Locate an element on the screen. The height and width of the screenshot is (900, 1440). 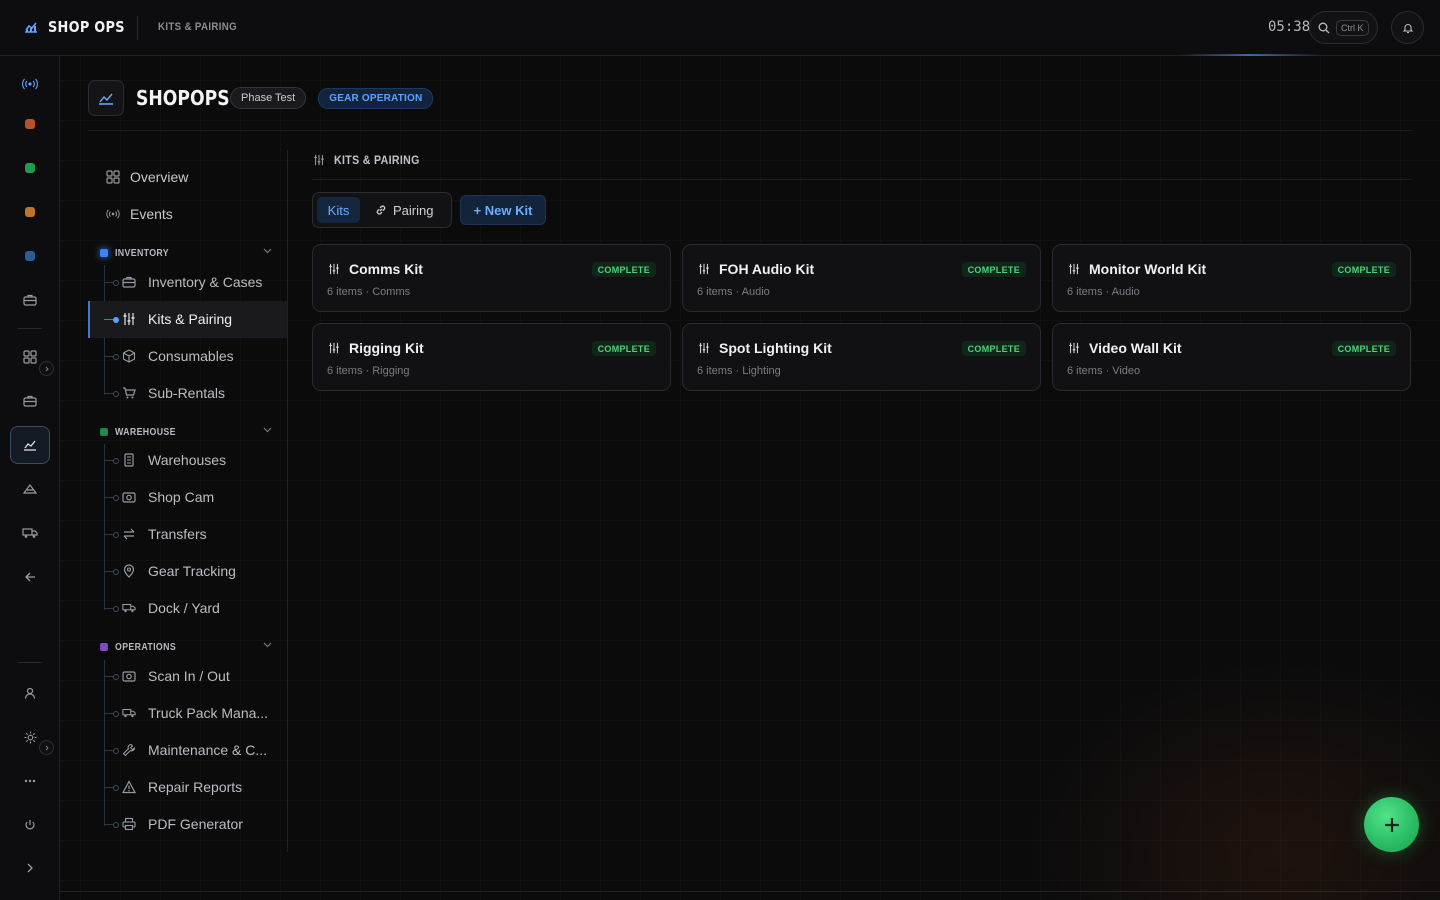
nav-repair-reports: Repair Reports is located at coordinates (187, 787).